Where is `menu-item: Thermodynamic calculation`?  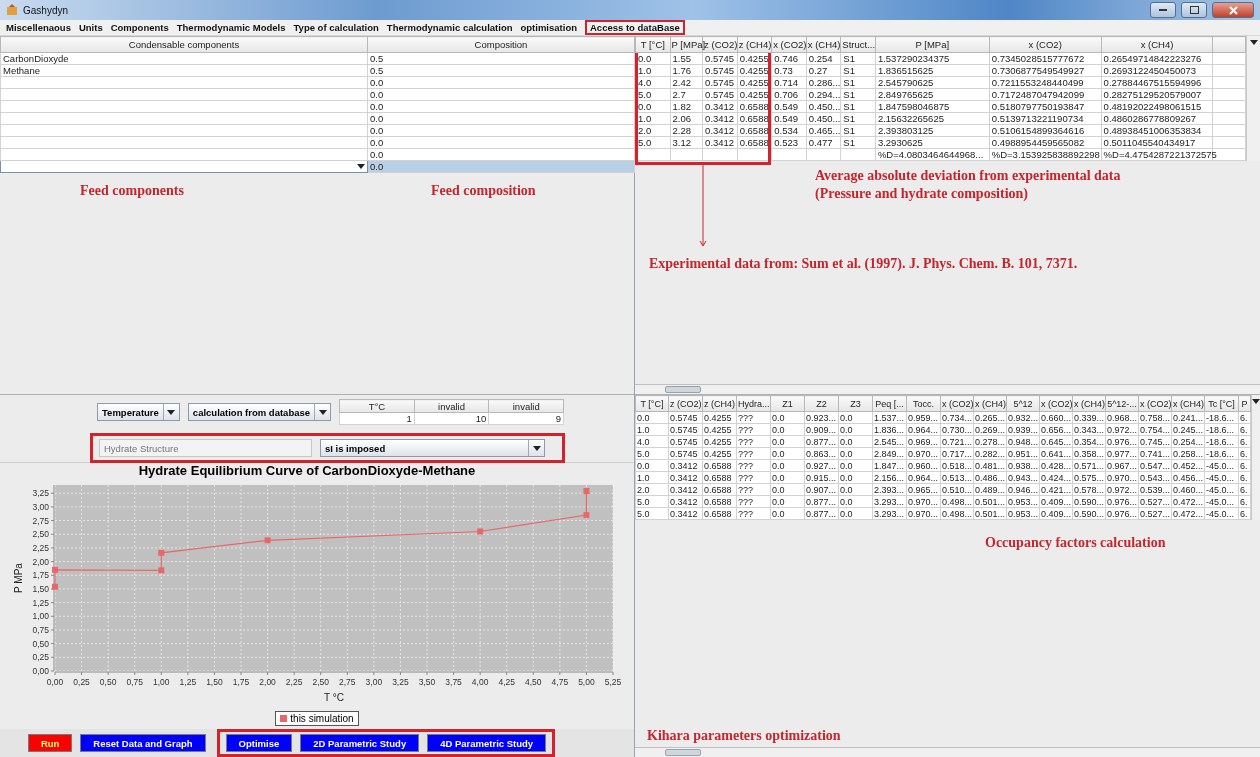
menu-item: Thermodynamic calculation is located at coordinates (449, 27).